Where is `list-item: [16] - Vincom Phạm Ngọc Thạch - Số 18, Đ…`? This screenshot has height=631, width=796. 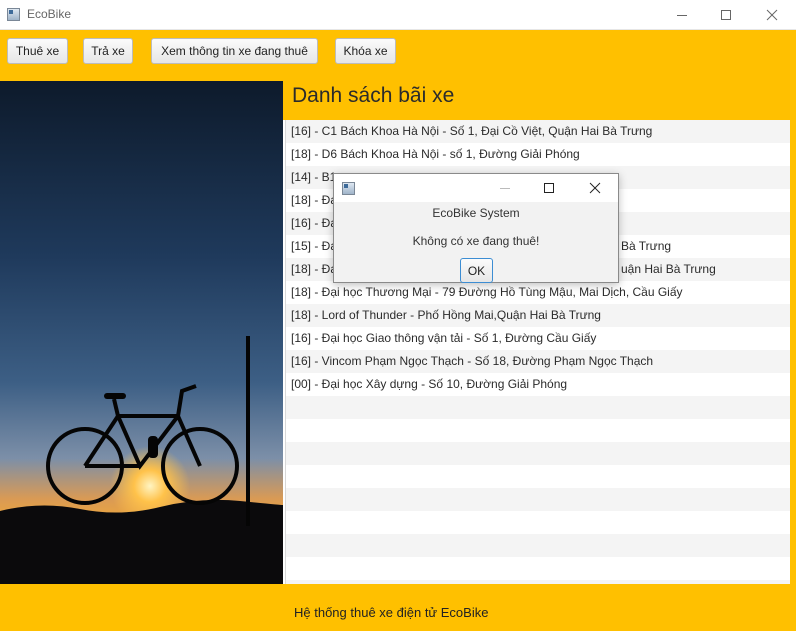
list-item: [16] - Vincom Phạm Ngọc Thạch - Số 18, Đ… is located at coordinates (538, 361).